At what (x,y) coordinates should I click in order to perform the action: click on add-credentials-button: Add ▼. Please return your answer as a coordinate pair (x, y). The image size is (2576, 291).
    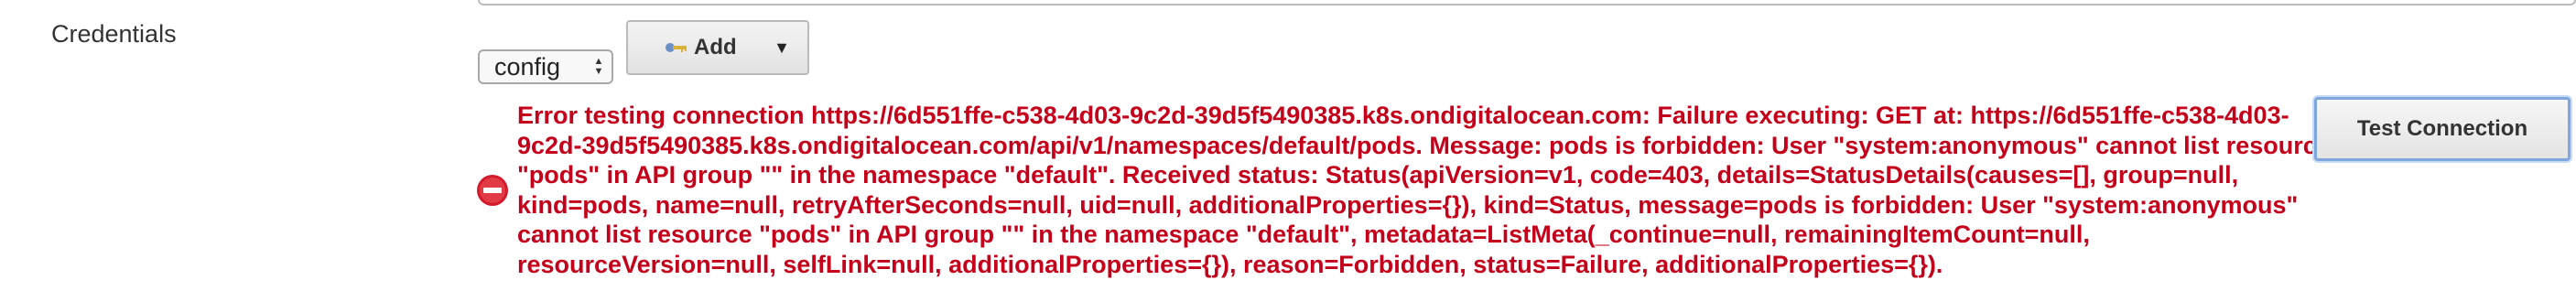
    Looking at the image, I should click on (718, 47).